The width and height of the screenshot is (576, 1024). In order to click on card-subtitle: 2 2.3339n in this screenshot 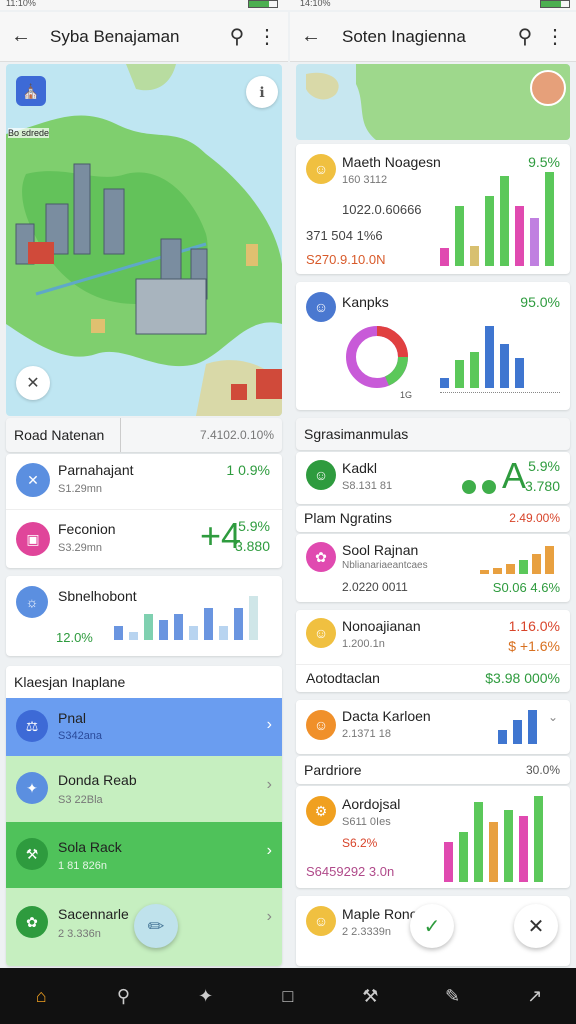, I will do `click(366, 932)`.